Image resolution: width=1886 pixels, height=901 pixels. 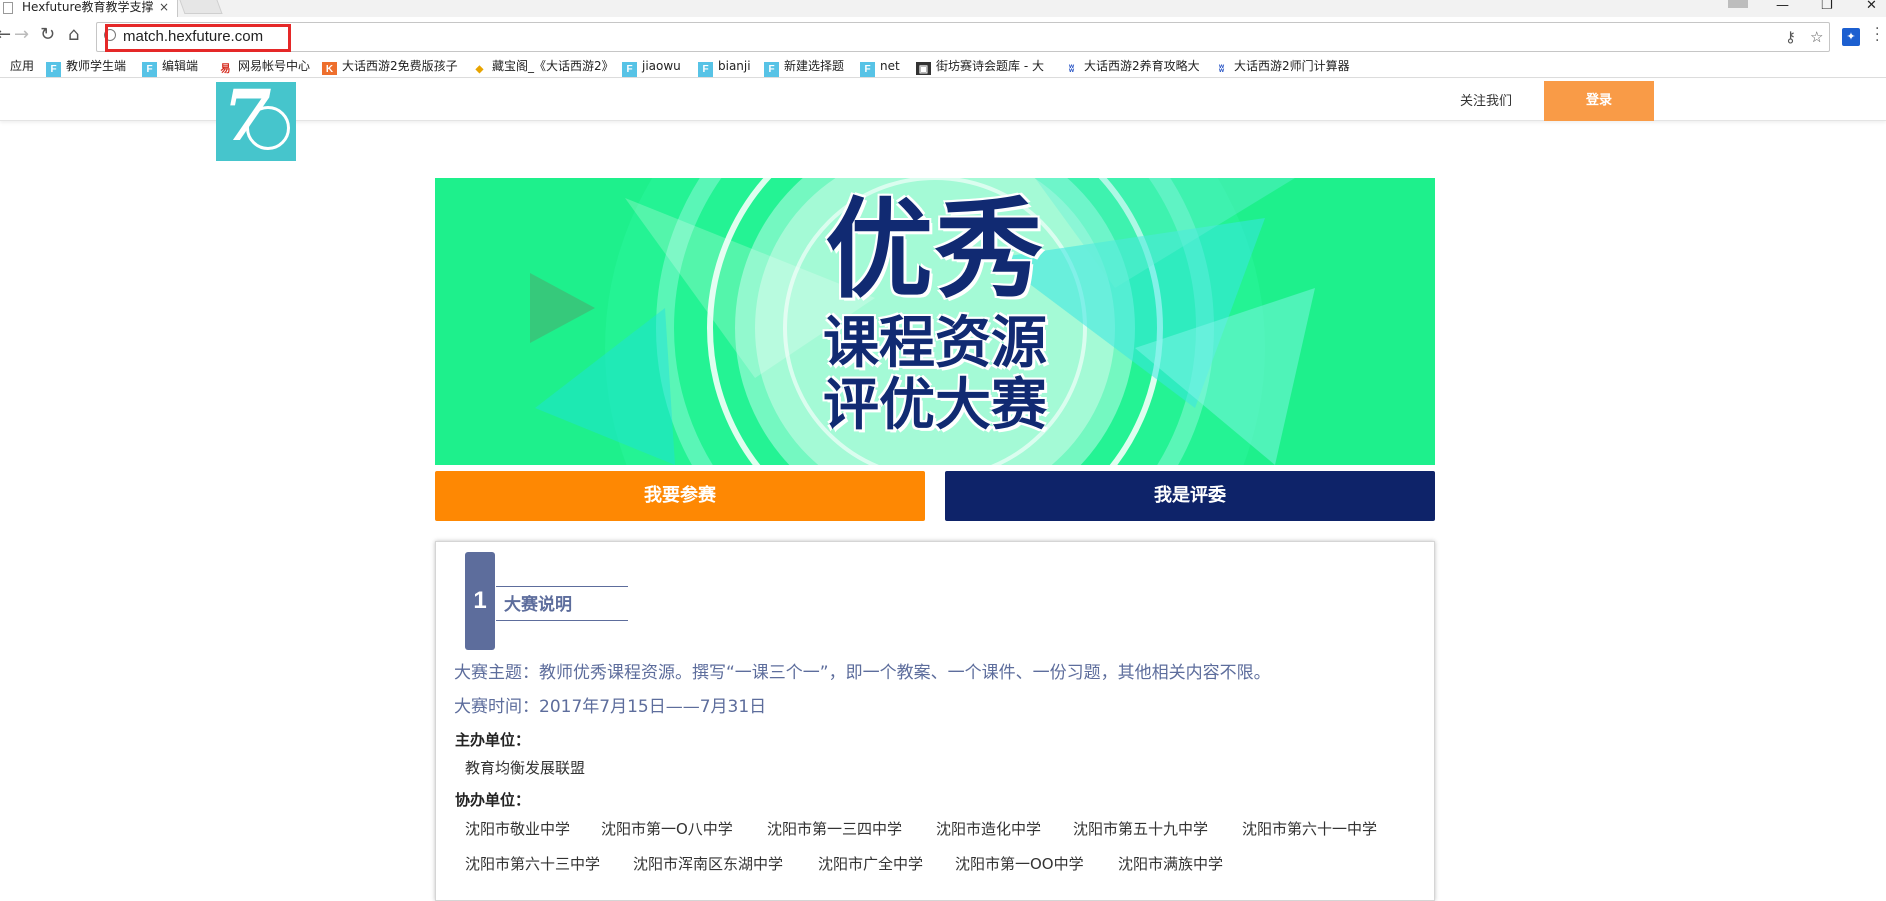 I want to click on co-org-item: 沈阳市第一三四中学, so click(x=835, y=829).